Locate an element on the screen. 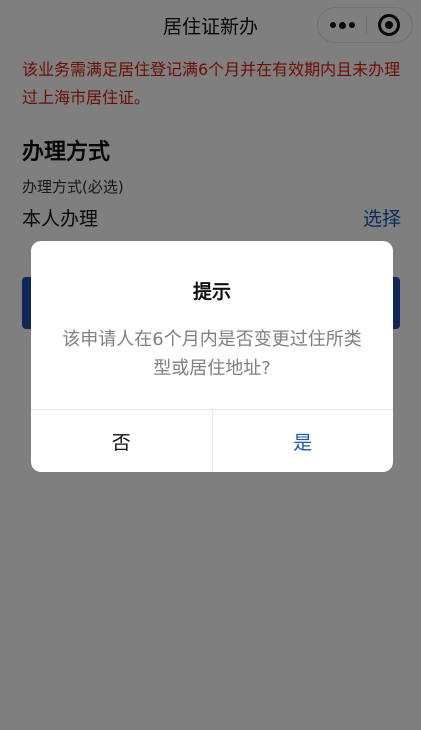 This screenshot has height=730, width=421. dialog-footer: 否 是 is located at coordinates (212, 440).